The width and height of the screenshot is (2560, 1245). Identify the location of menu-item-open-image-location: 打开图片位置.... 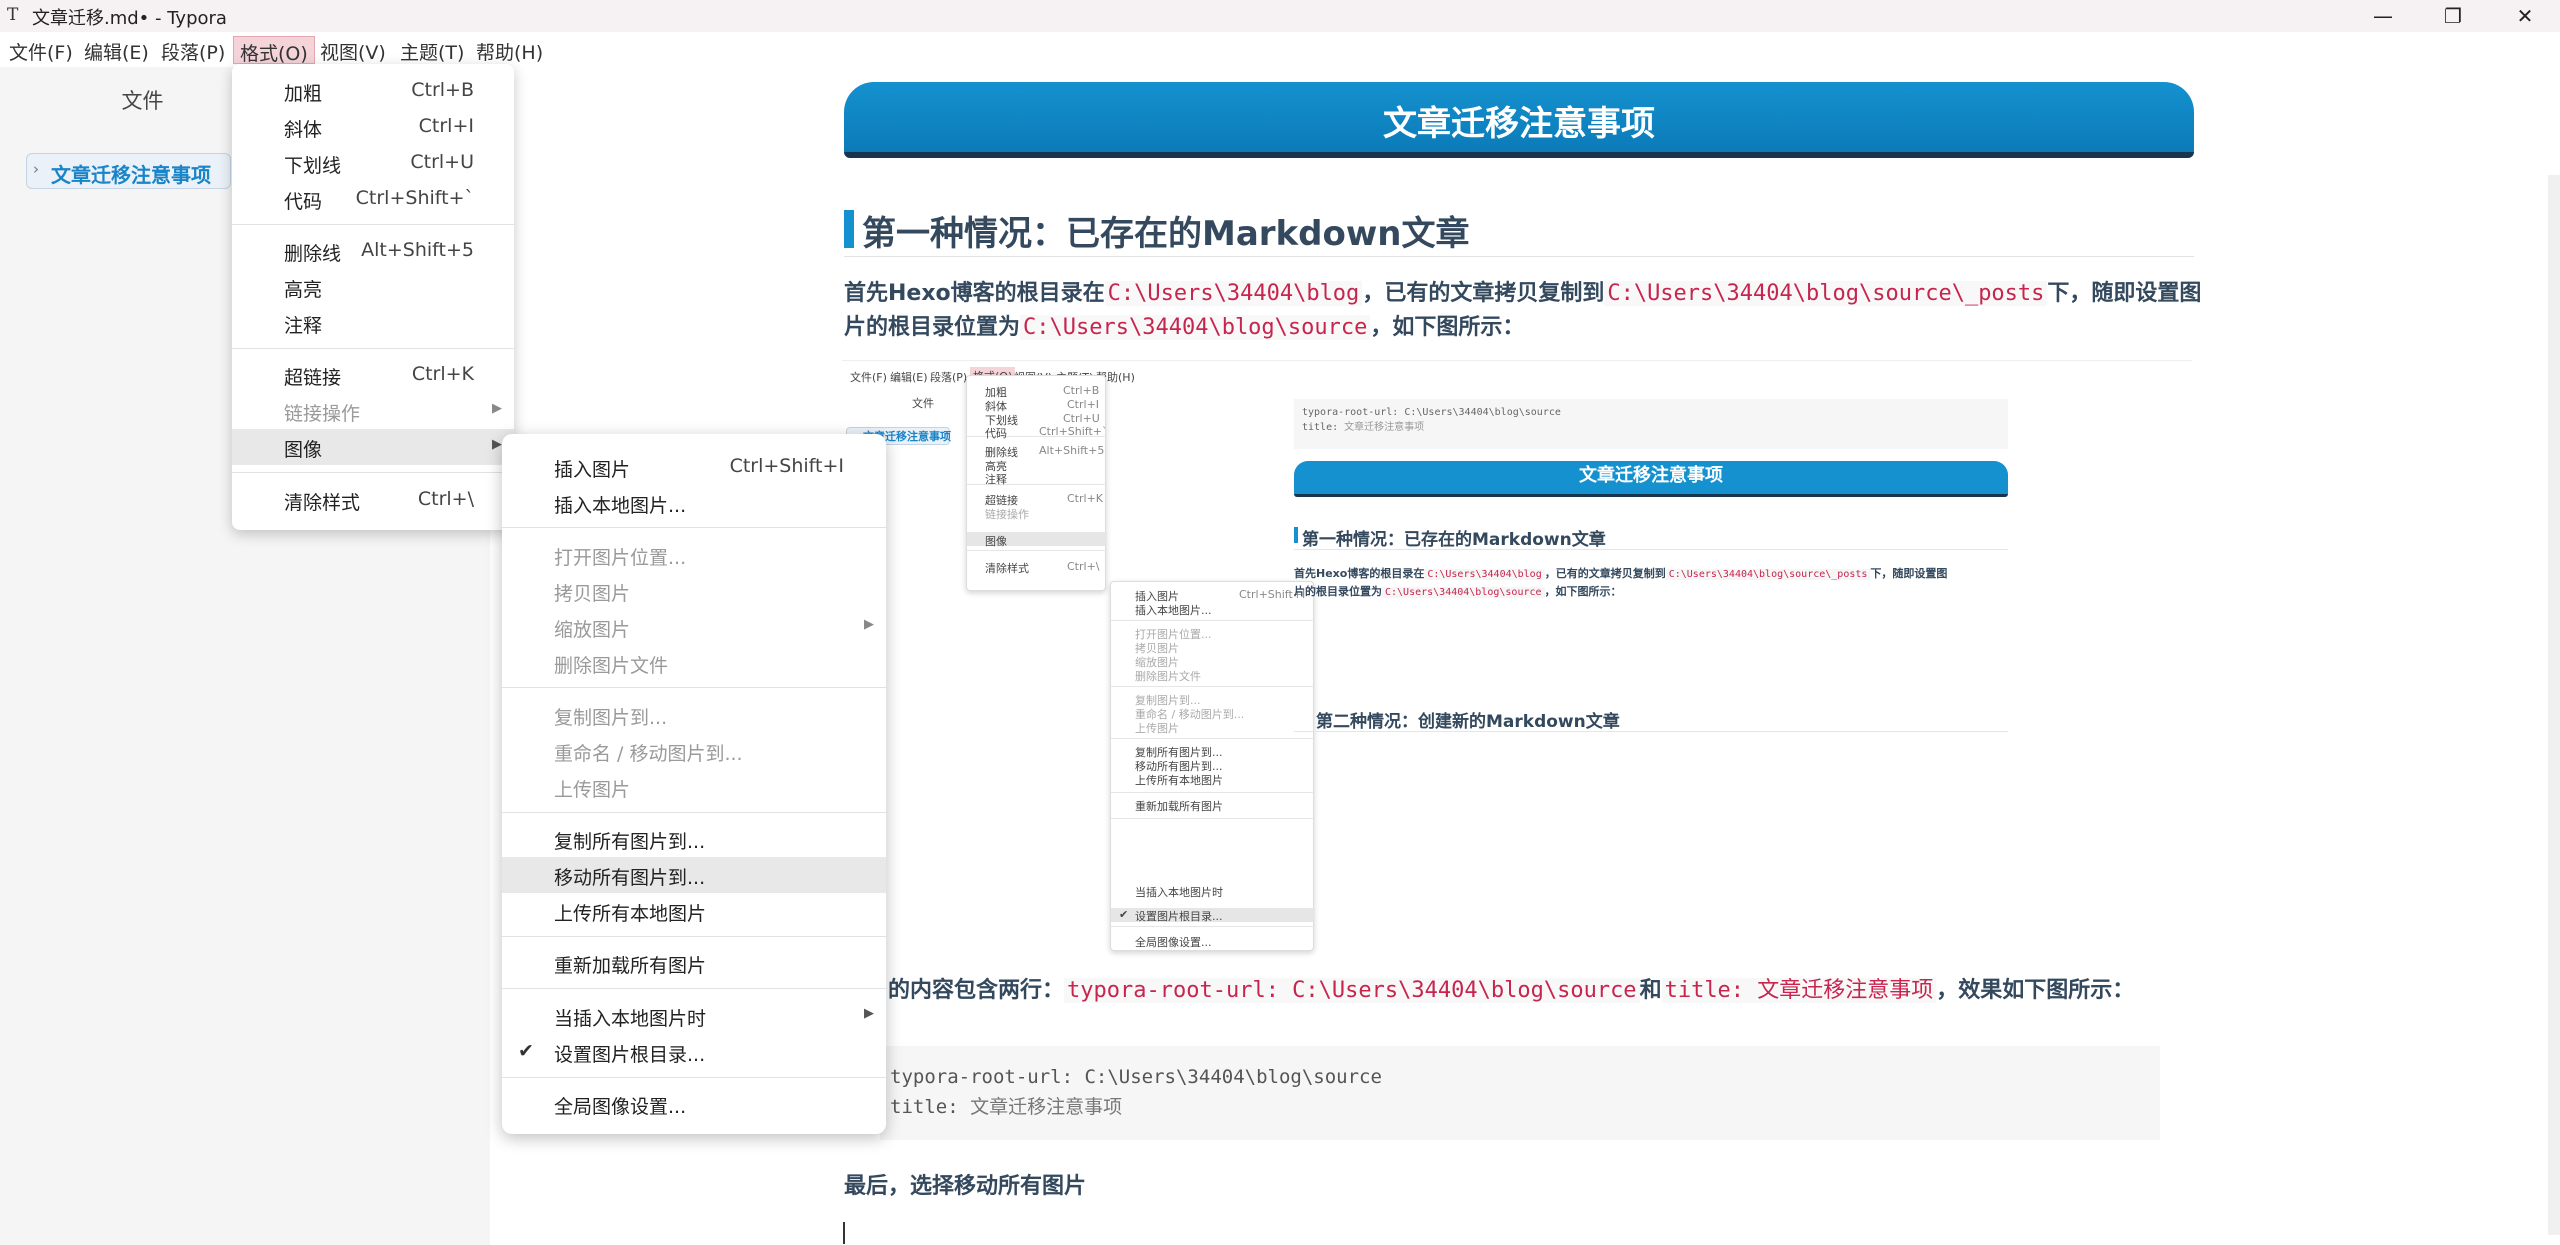
(694, 555).